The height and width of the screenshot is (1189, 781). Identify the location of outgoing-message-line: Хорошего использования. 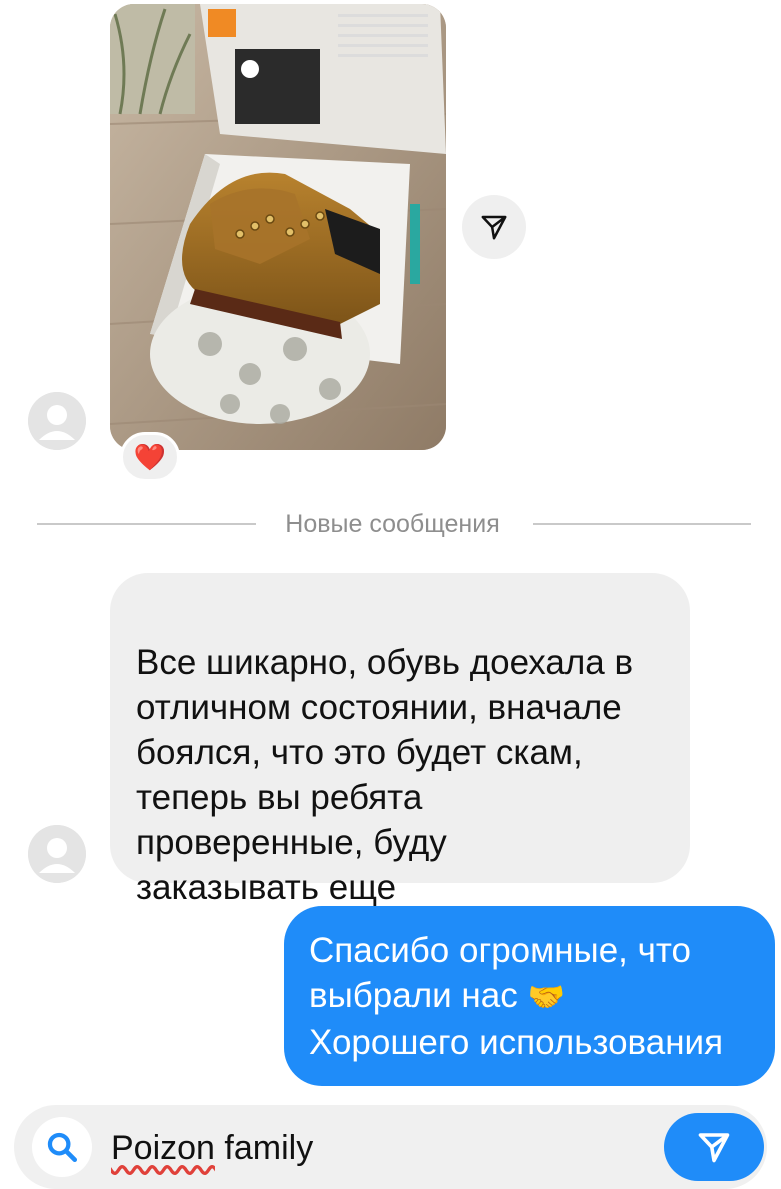
(516, 1042).